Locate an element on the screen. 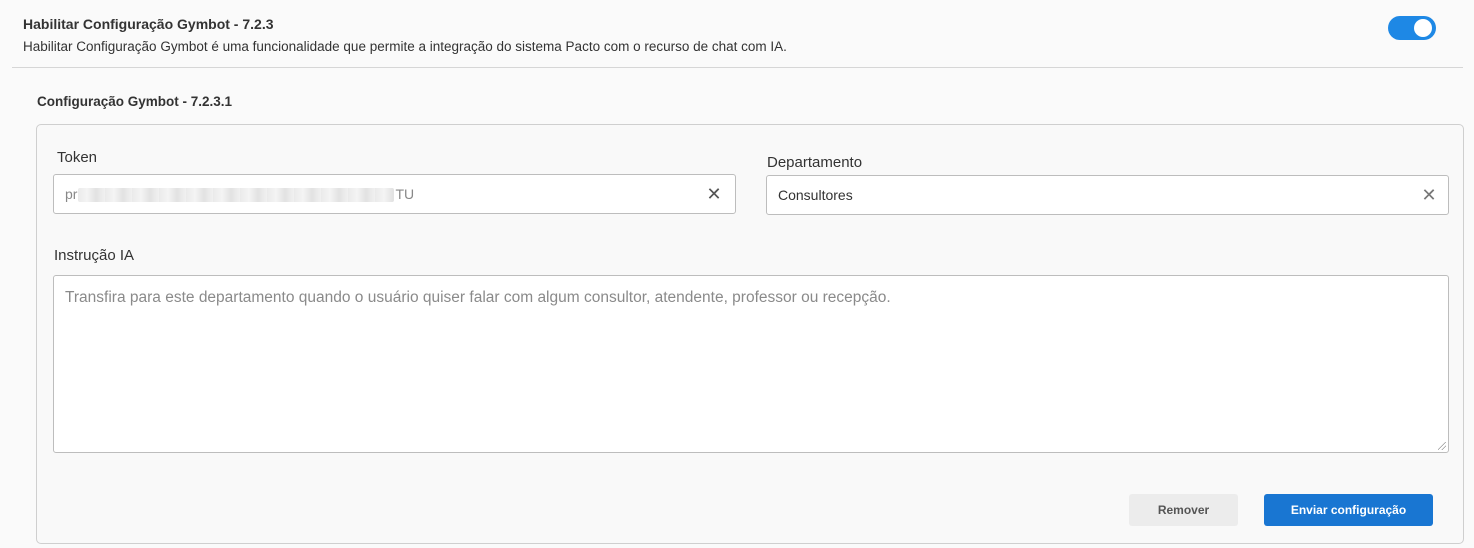 This screenshot has height=548, width=1474. send-config-button: Enviar configuração is located at coordinates (1348, 510).